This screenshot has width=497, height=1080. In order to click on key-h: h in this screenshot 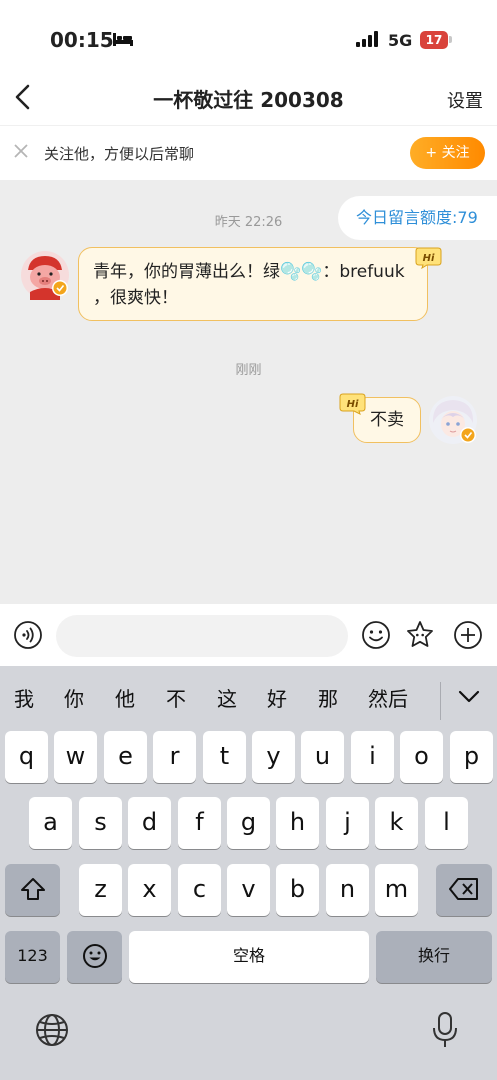, I will do `click(297, 823)`.